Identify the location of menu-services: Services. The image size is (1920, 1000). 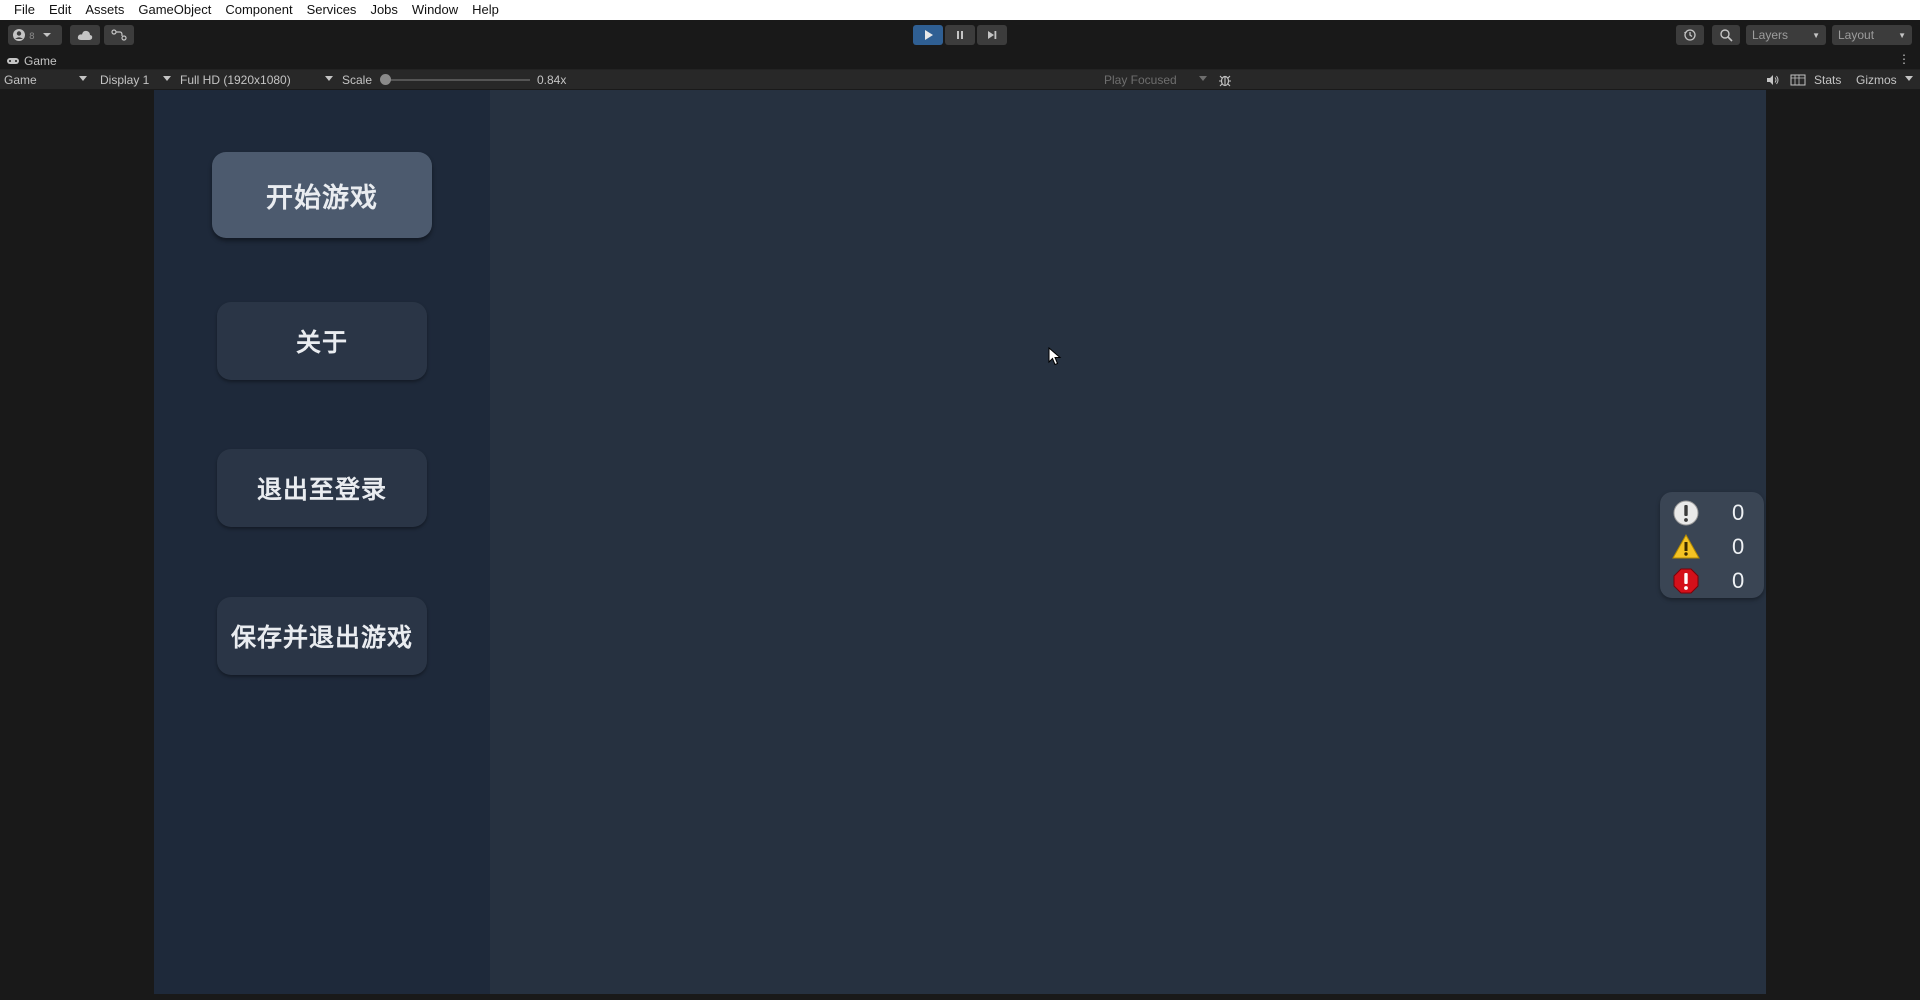
(332, 10).